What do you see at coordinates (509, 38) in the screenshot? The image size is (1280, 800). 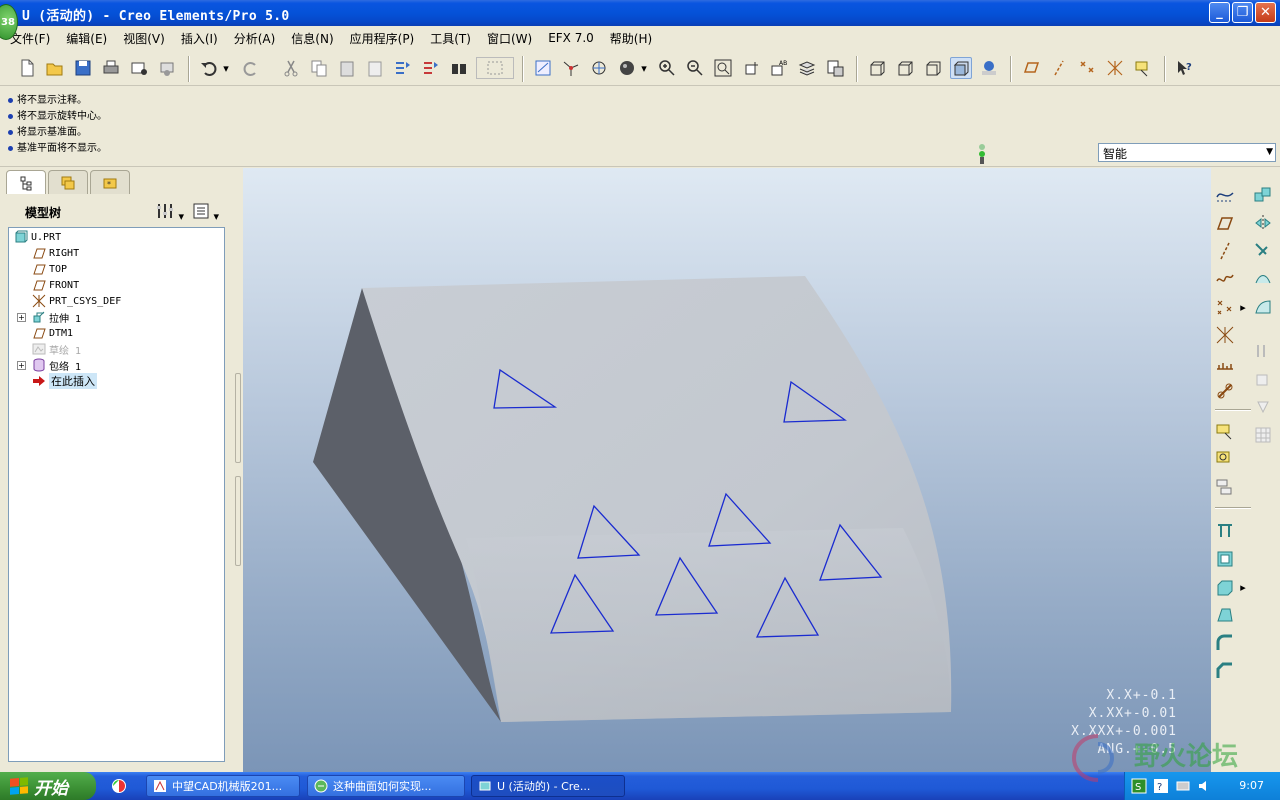 I see `menu-window: 窗口(W)` at bounding box center [509, 38].